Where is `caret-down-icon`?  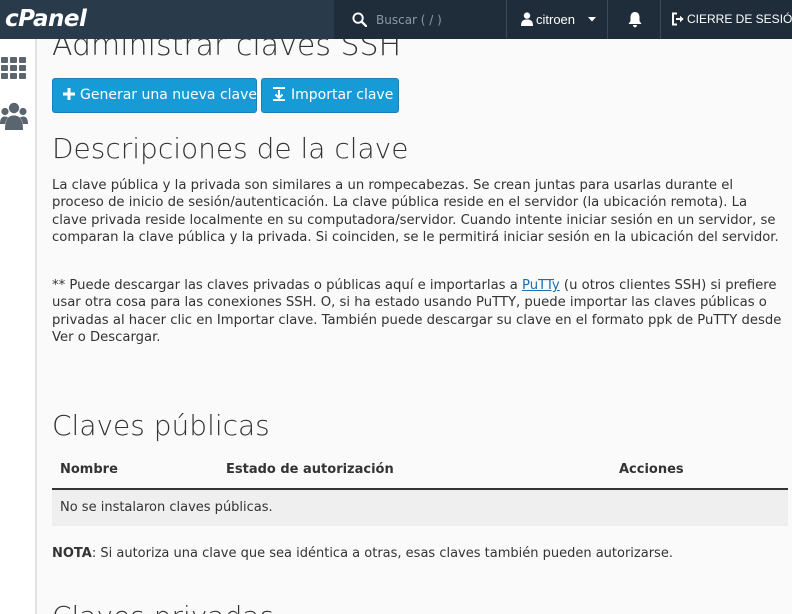
caret-down-icon is located at coordinates (592, 19).